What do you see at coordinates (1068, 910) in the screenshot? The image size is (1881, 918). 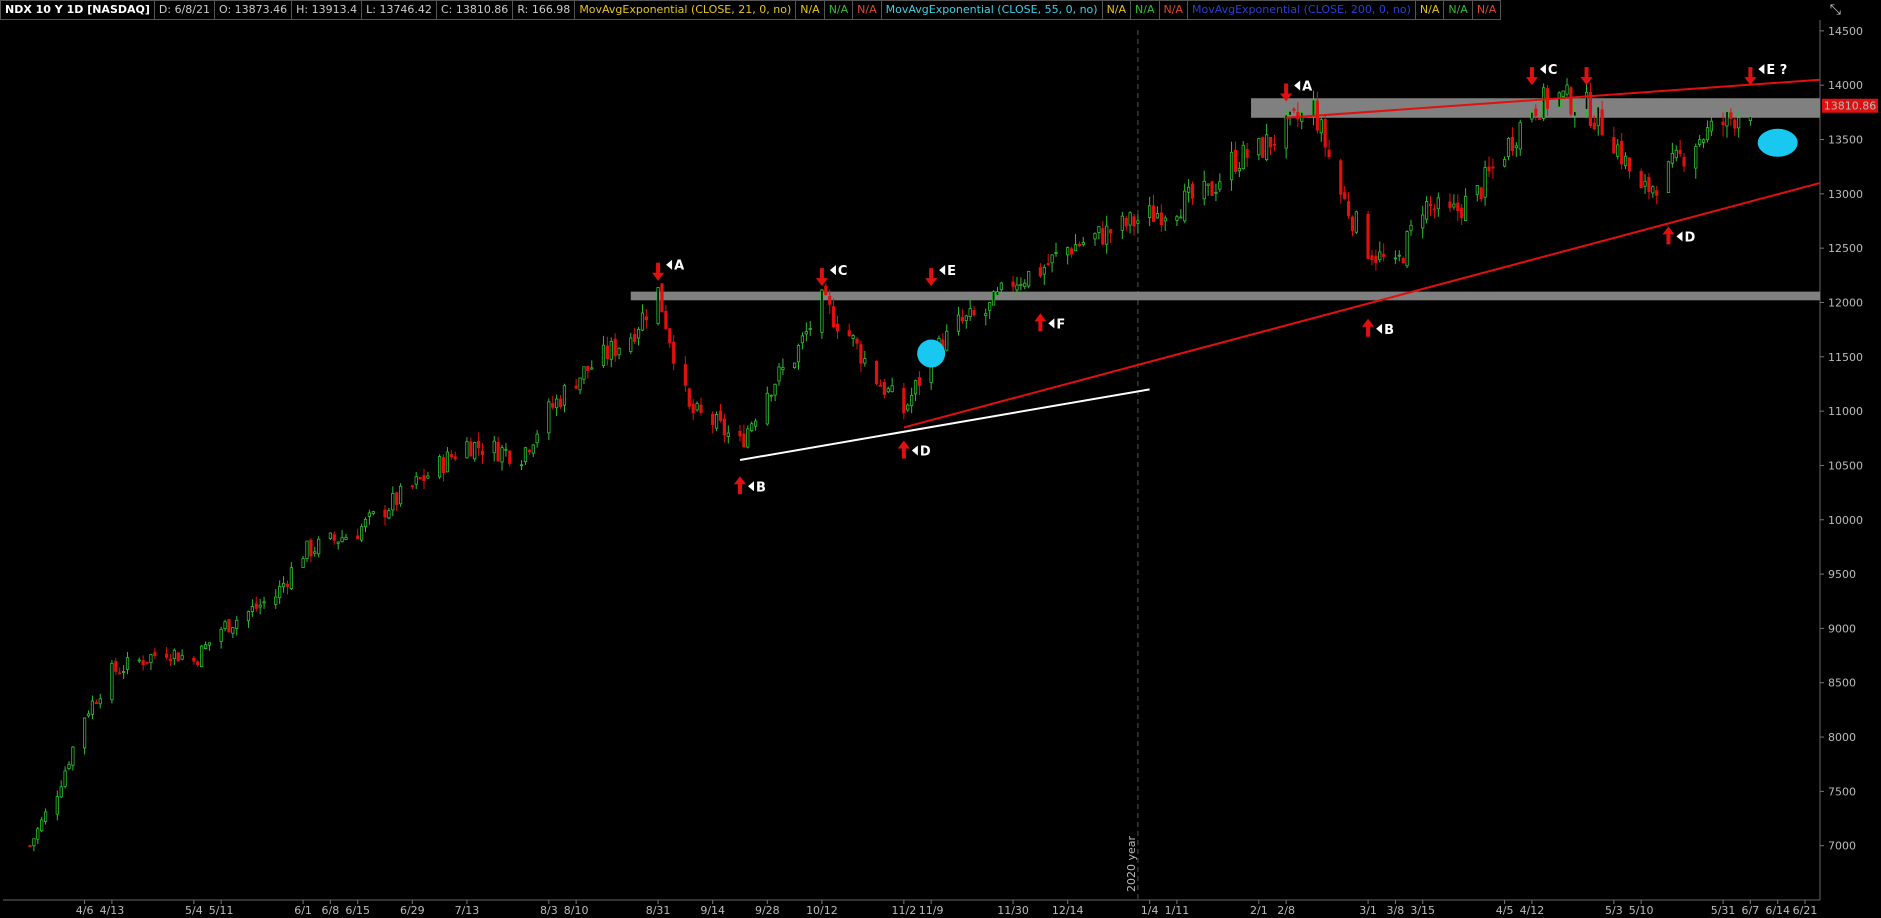 I see `x-tick-label: 12/14` at bounding box center [1068, 910].